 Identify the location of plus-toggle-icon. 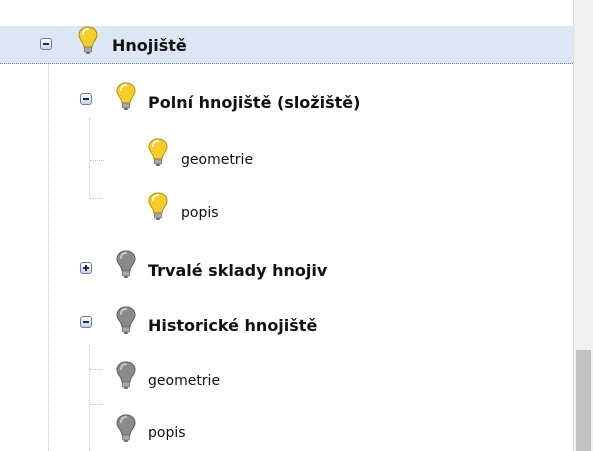
(86, 268).